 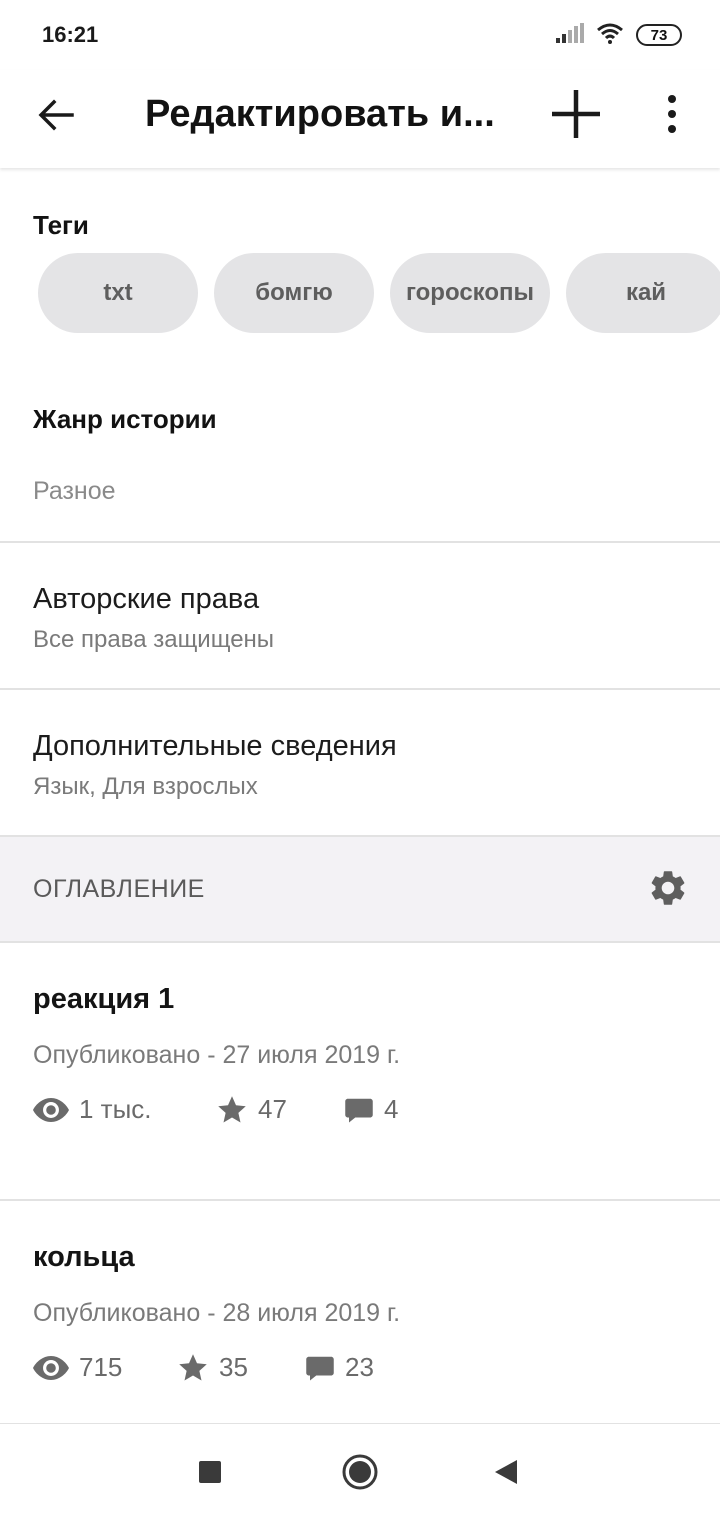 I want to click on signal-icon, so click(x=570, y=35).